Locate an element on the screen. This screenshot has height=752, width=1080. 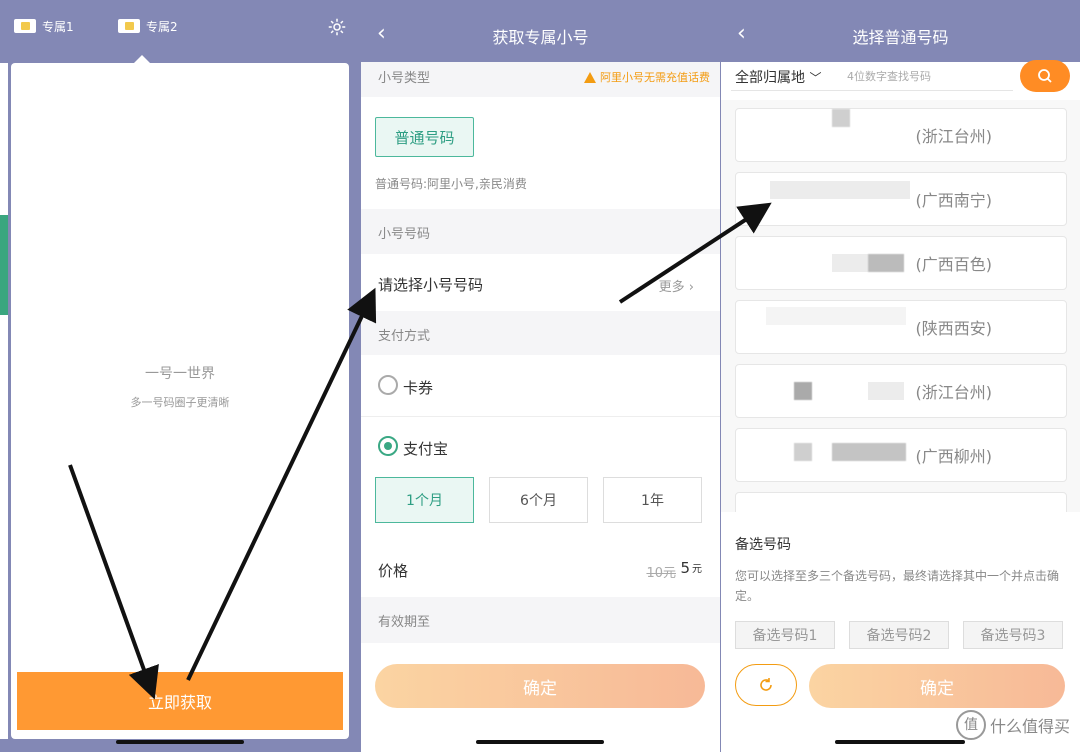
alternate-number-2: 备选号码2 is located at coordinates (899, 635).